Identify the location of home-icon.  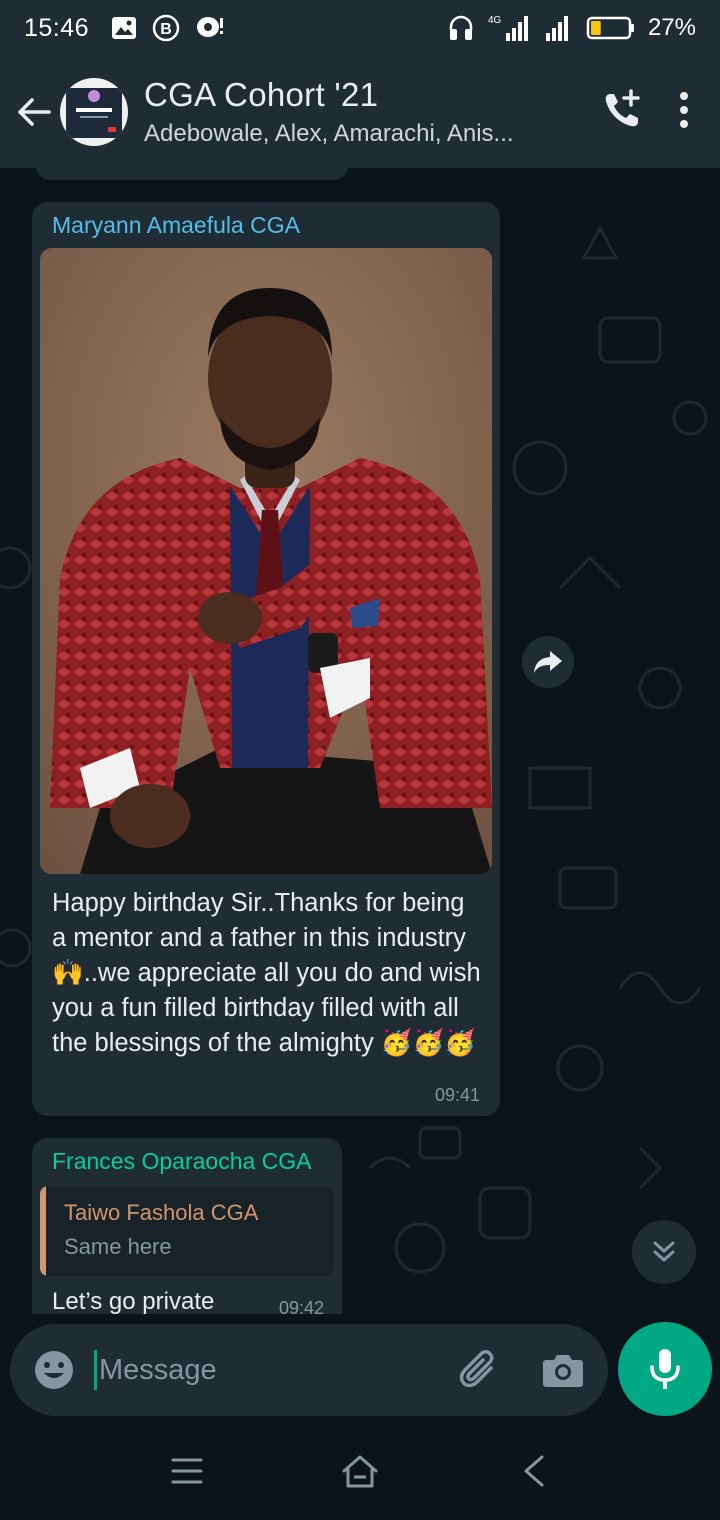
(360, 1471).